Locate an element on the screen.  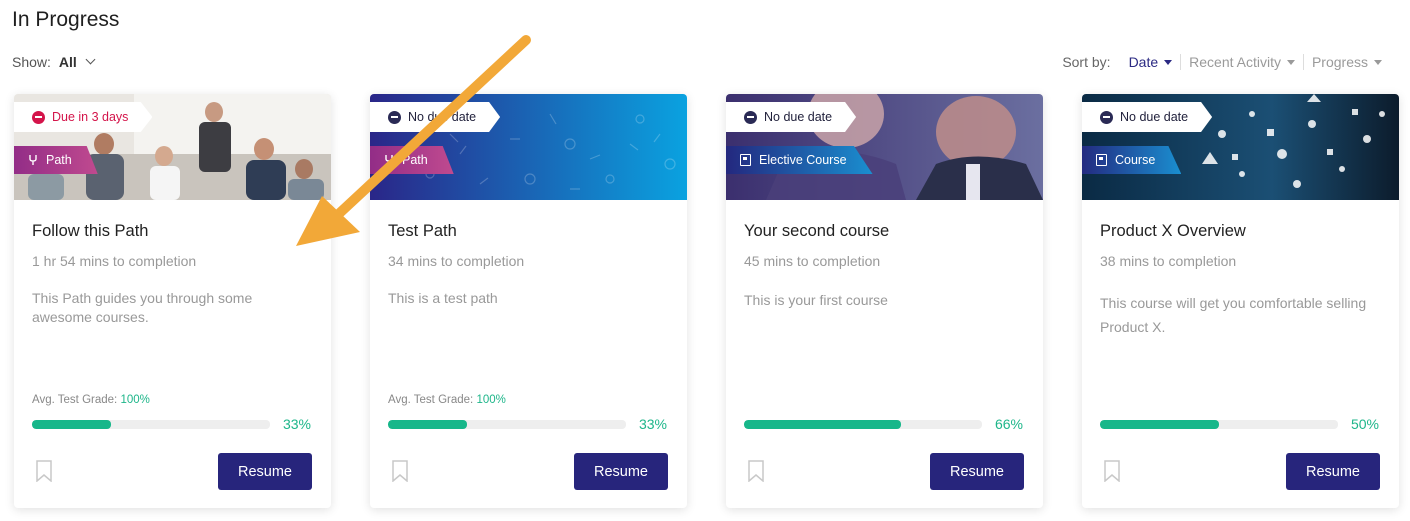
progress-percent: 50% is located at coordinates (1364, 424).